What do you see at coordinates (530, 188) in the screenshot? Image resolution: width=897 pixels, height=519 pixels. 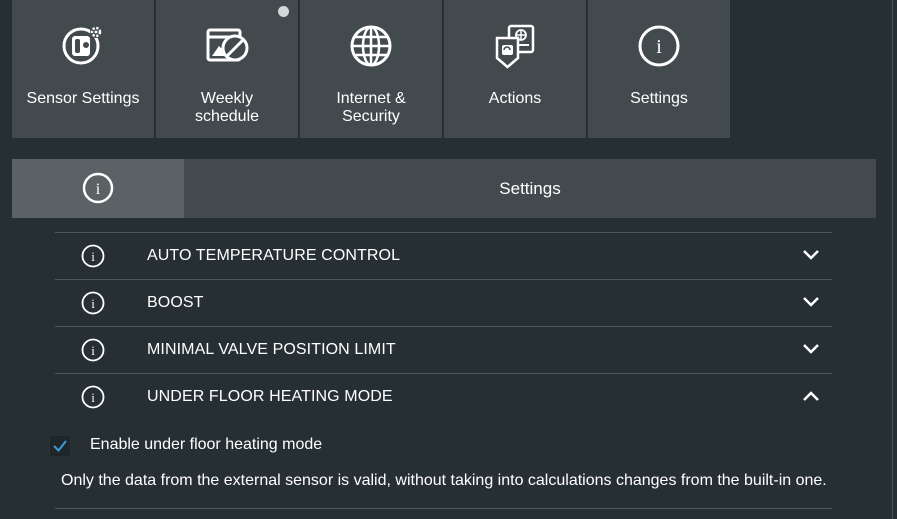 I see `section-title: Settings` at bounding box center [530, 188].